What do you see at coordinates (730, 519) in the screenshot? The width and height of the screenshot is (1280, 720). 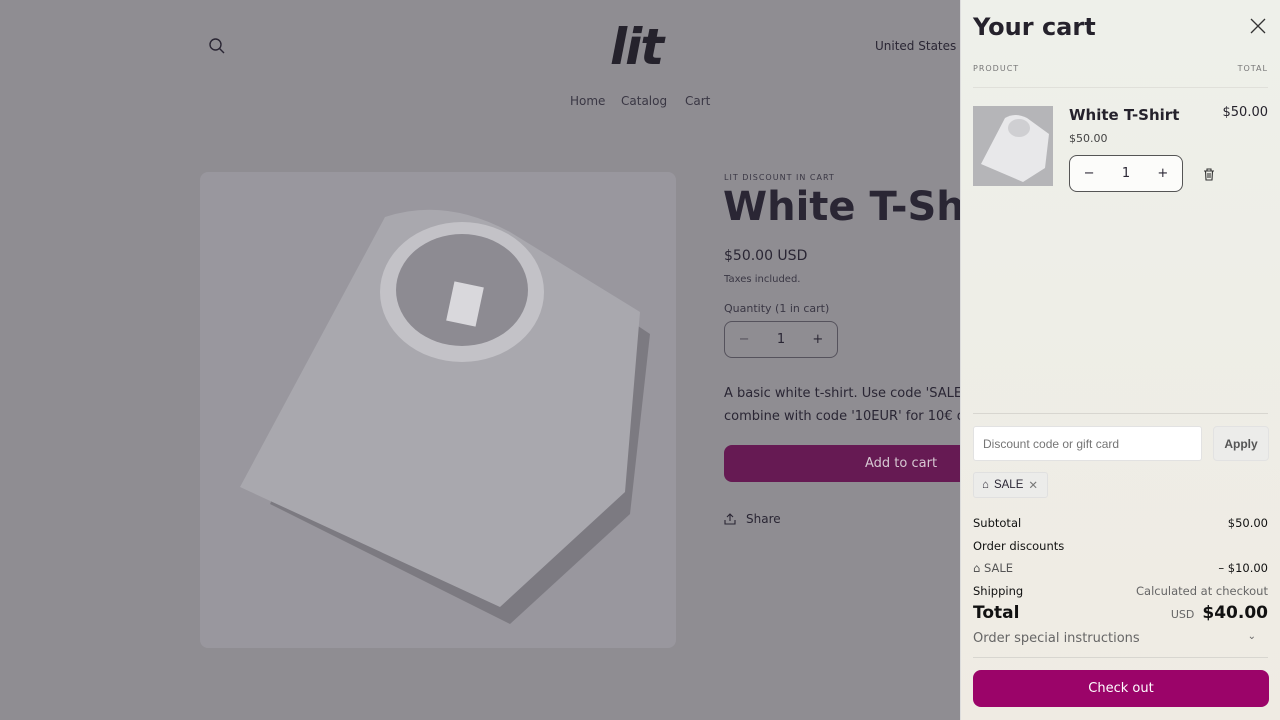 I see `share-icon` at bounding box center [730, 519].